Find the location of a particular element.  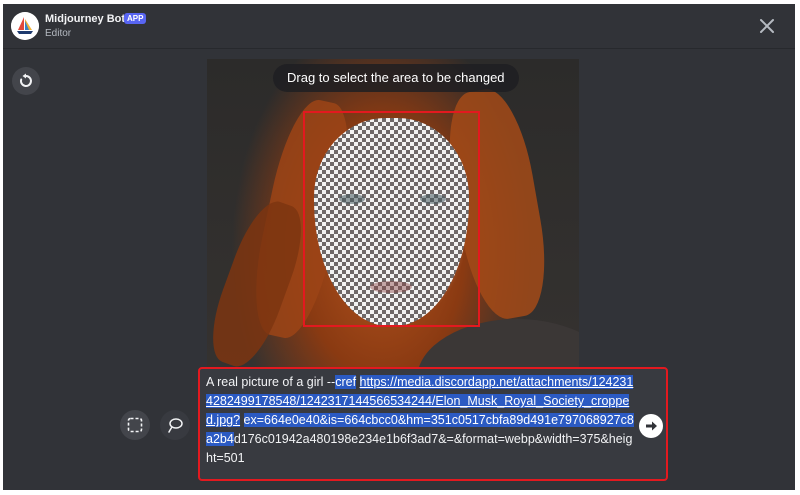

drag-hint: Drag to select the area to be changed is located at coordinates (396, 78).